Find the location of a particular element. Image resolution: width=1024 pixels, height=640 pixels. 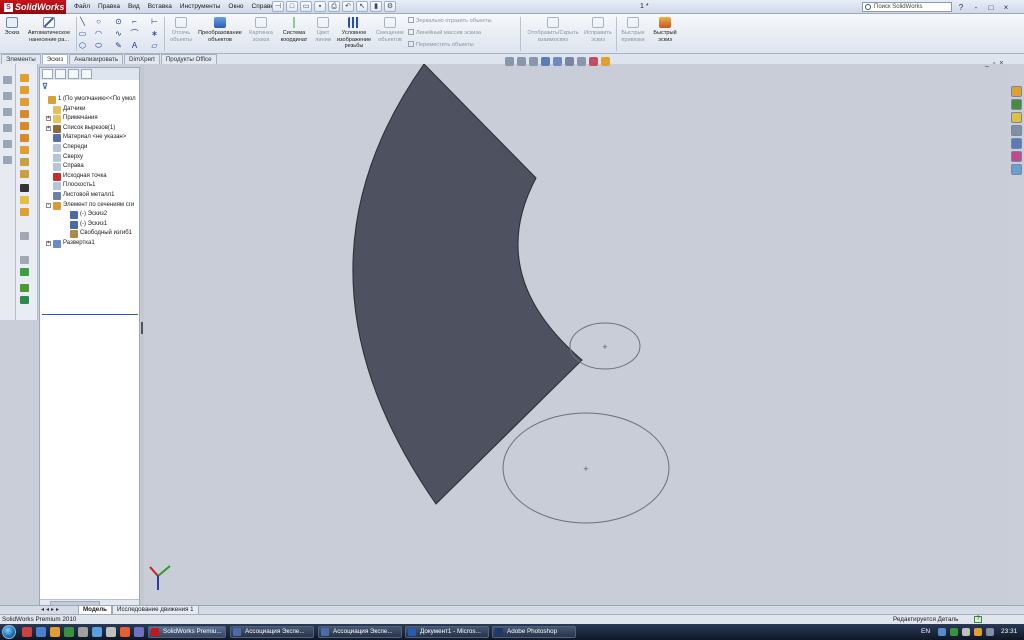

text-icon: A is located at coordinates (134, 45).